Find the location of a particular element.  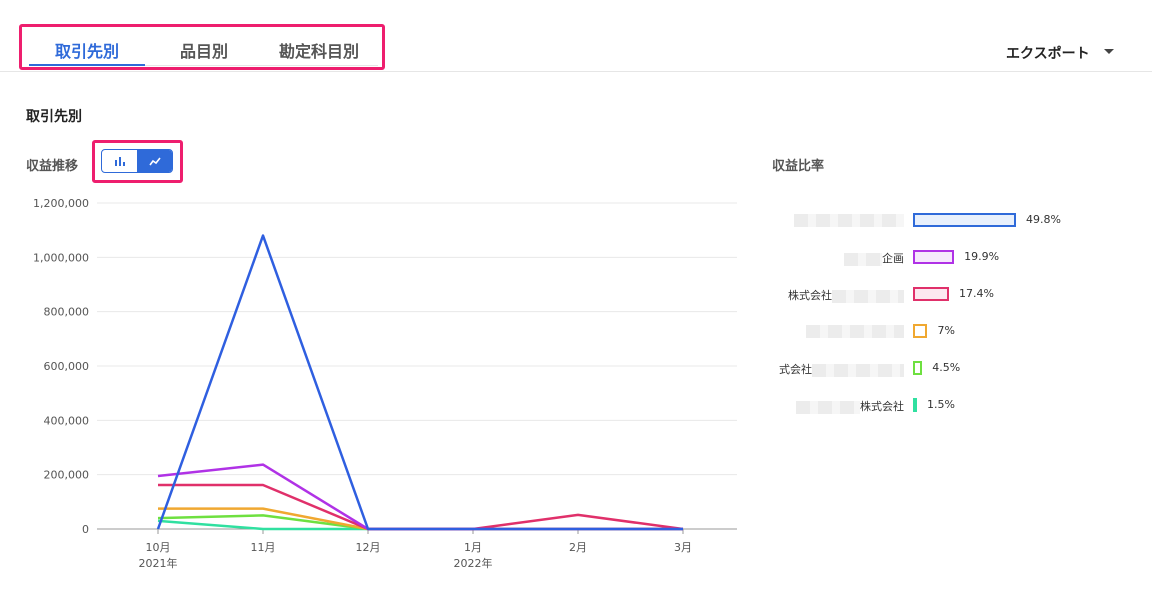

x-tick-label: 12月 is located at coordinates (368, 547).